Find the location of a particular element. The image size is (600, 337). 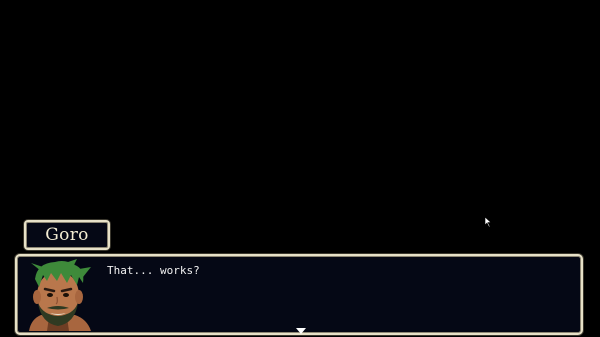

advance-arrow-icon is located at coordinates (301, 331).